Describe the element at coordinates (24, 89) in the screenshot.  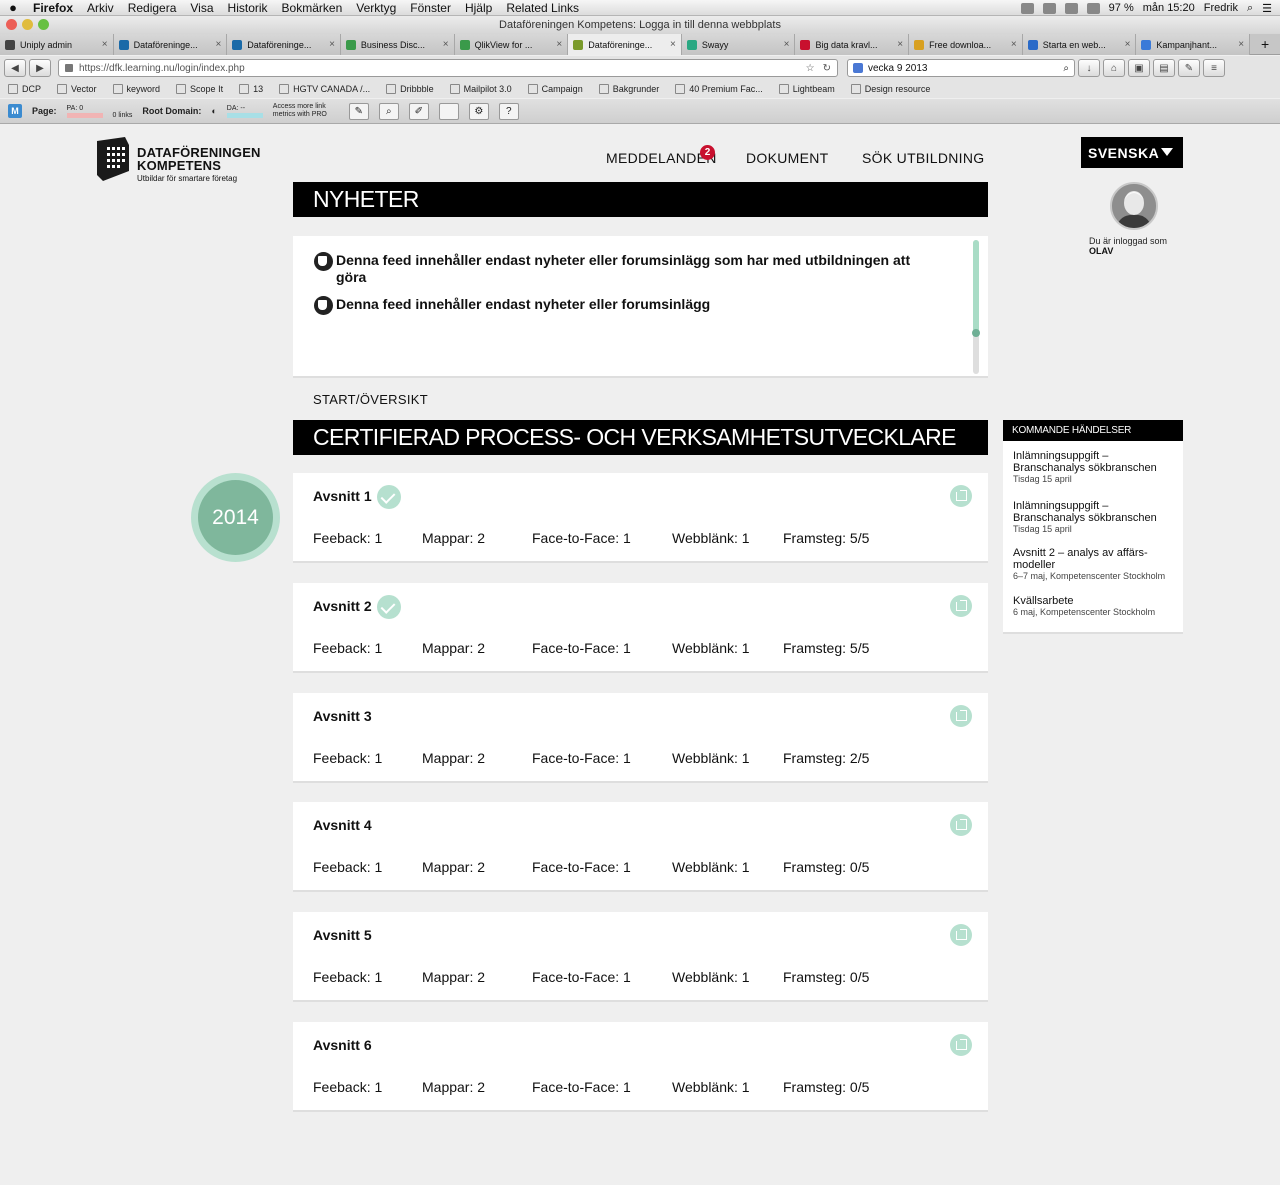
I see `bookmark-item: DCP` at that location.